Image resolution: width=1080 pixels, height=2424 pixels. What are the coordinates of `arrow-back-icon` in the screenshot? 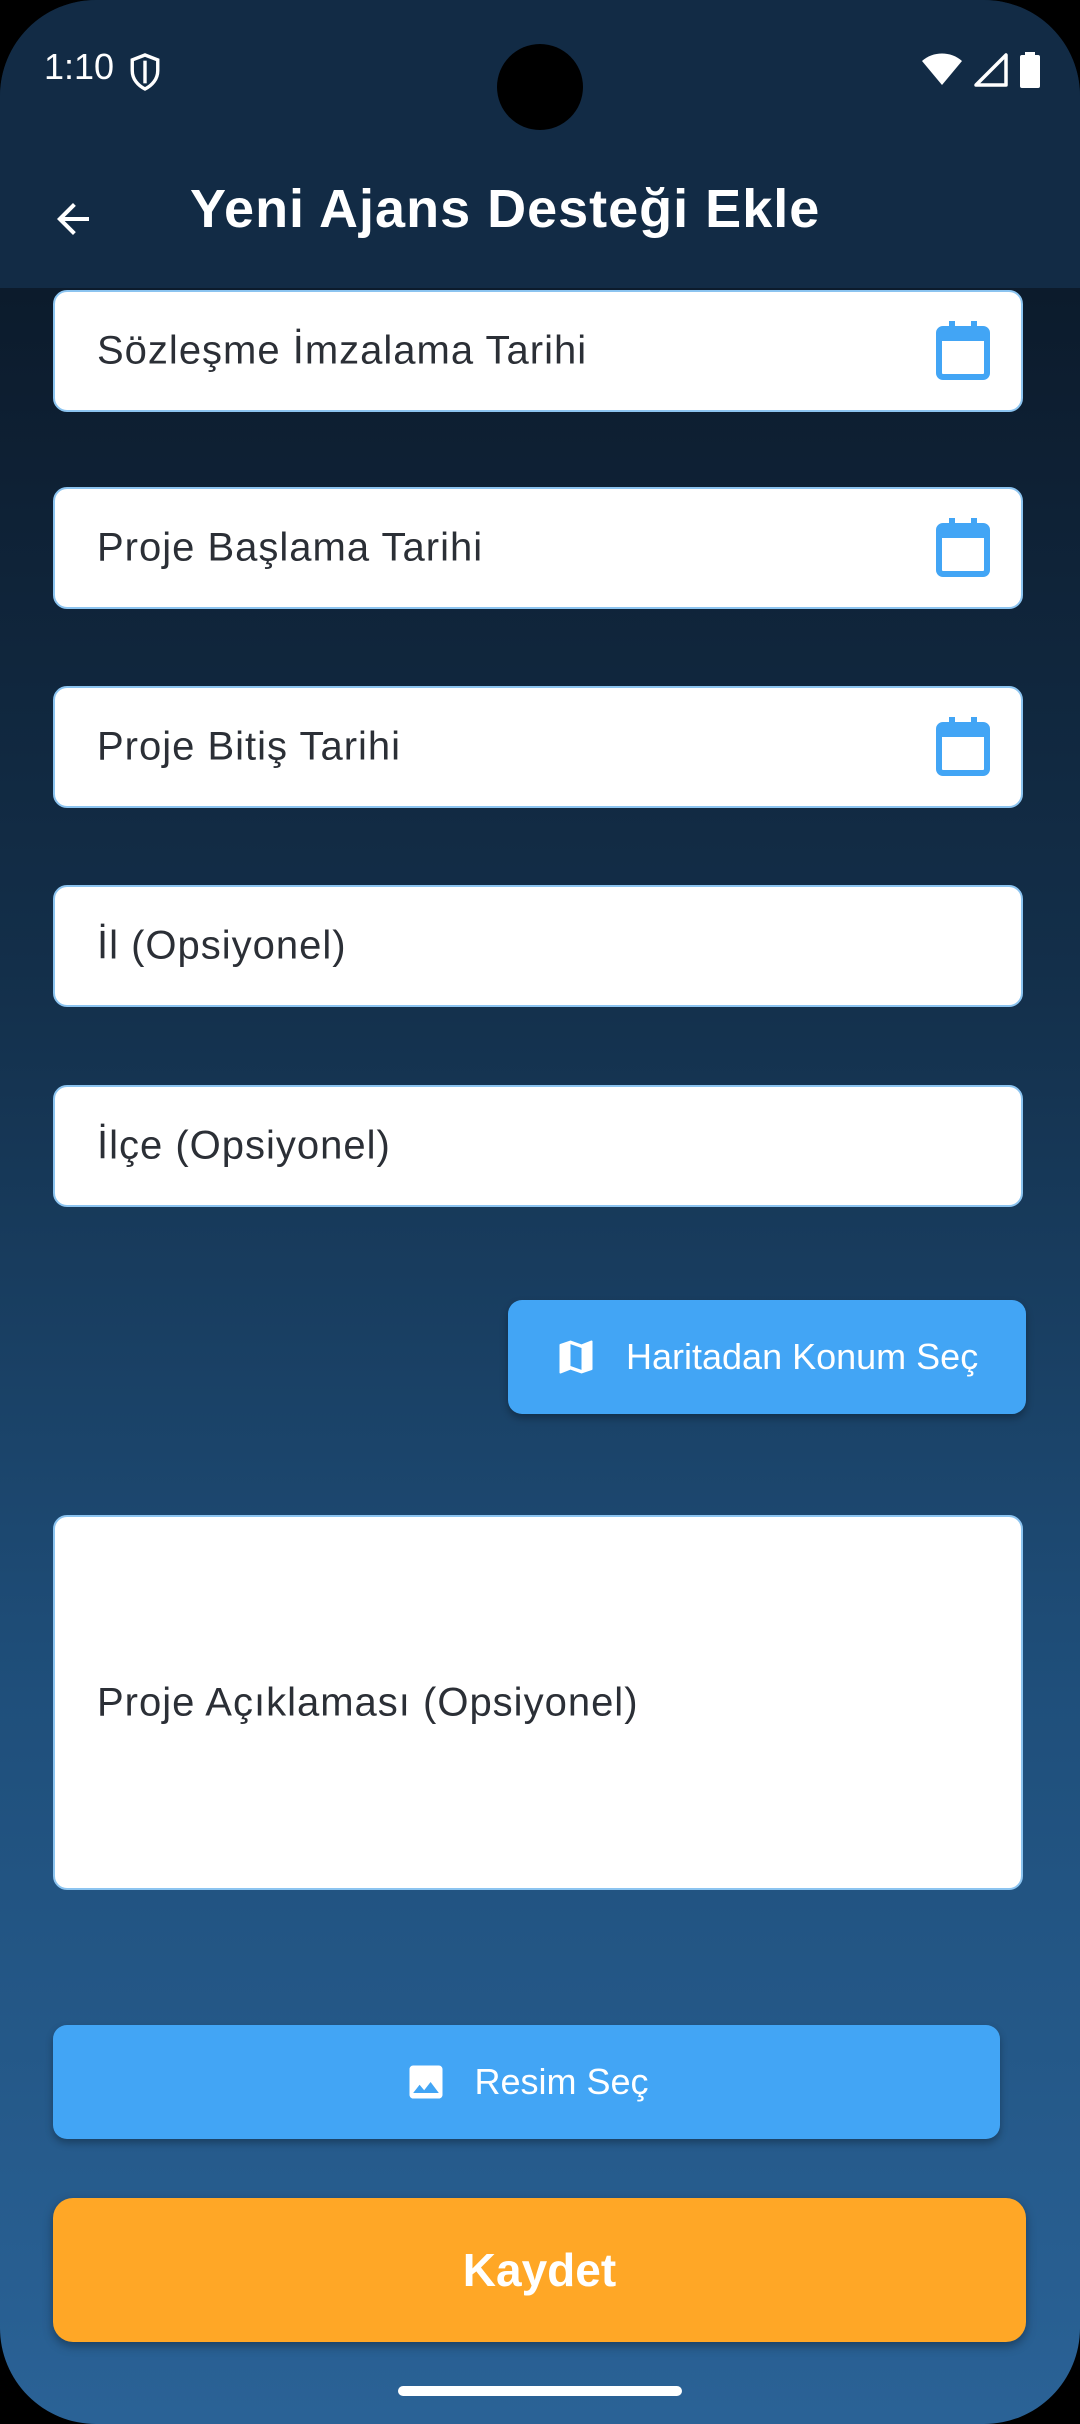 It's located at (73, 219).